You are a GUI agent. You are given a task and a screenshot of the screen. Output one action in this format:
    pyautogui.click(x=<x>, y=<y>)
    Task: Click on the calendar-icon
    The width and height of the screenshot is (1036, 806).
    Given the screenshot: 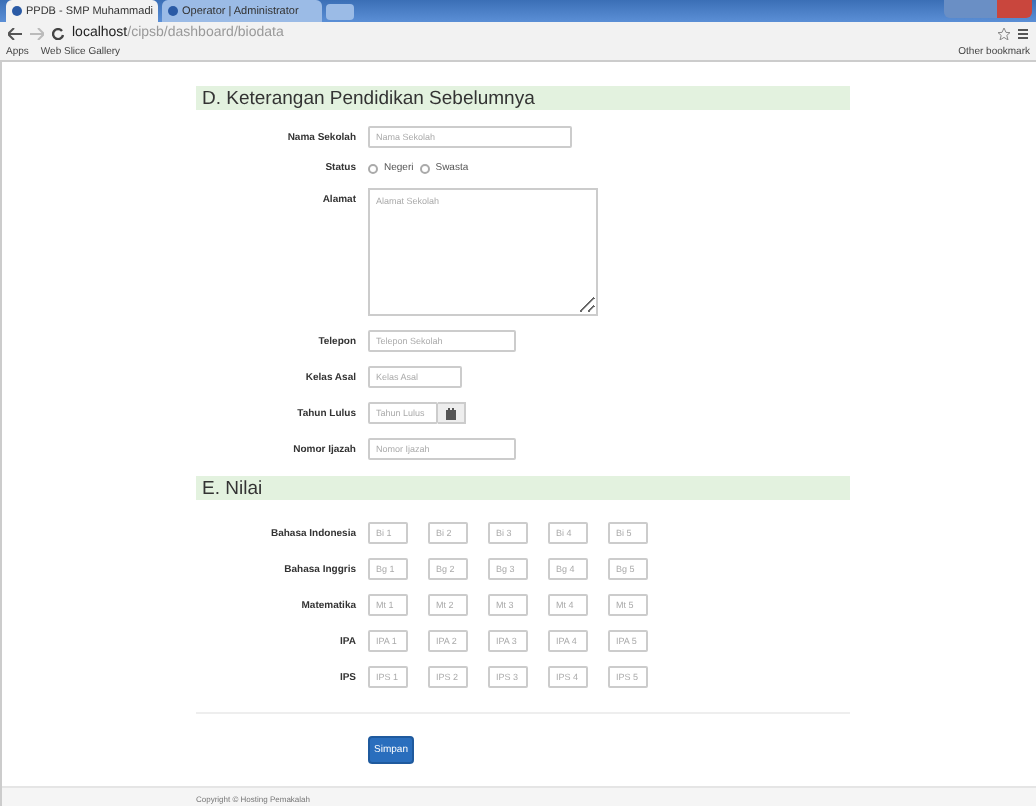 What is the action you would take?
    pyautogui.click(x=451, y=413)
    